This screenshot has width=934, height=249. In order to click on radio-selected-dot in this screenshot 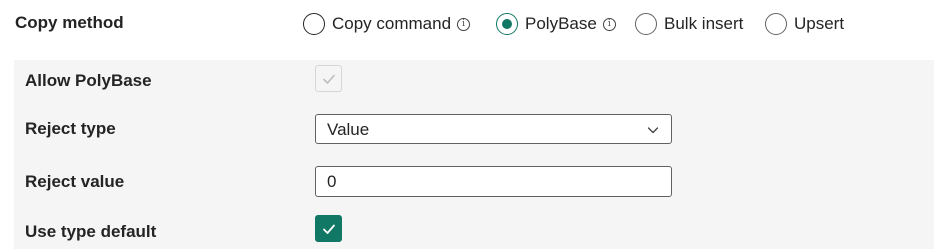, I will do `click(507, 24)`.